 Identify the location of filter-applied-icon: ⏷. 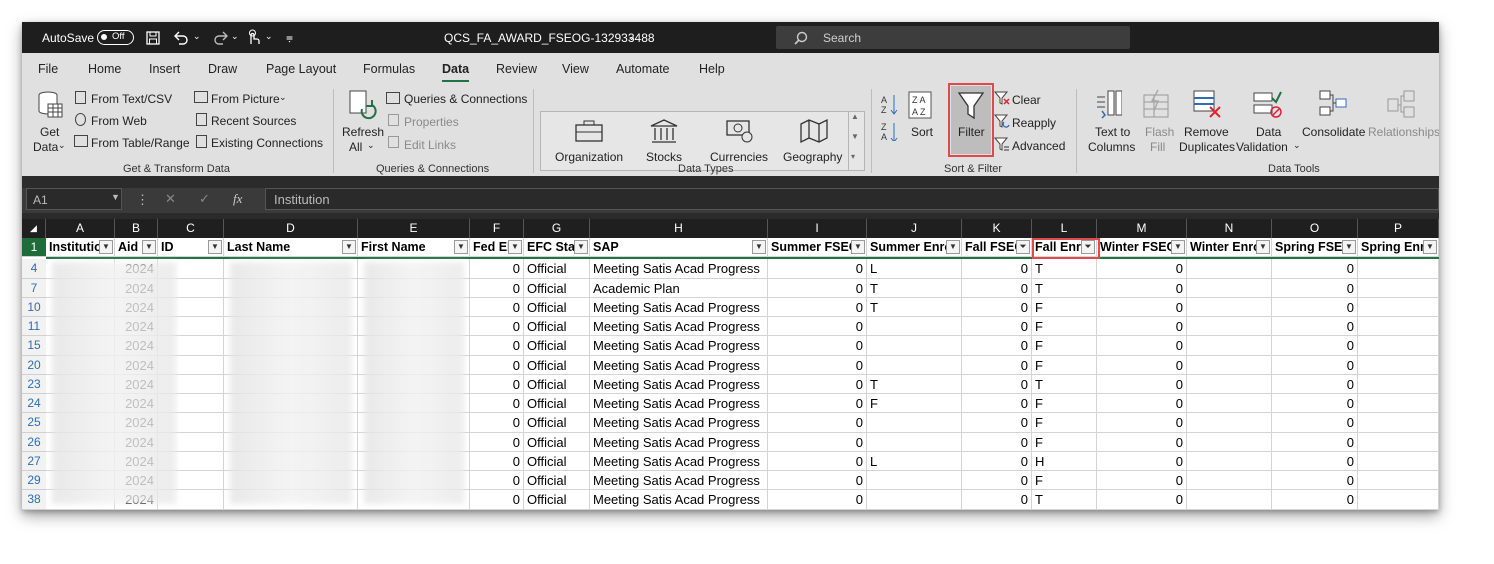
(1023, 247).